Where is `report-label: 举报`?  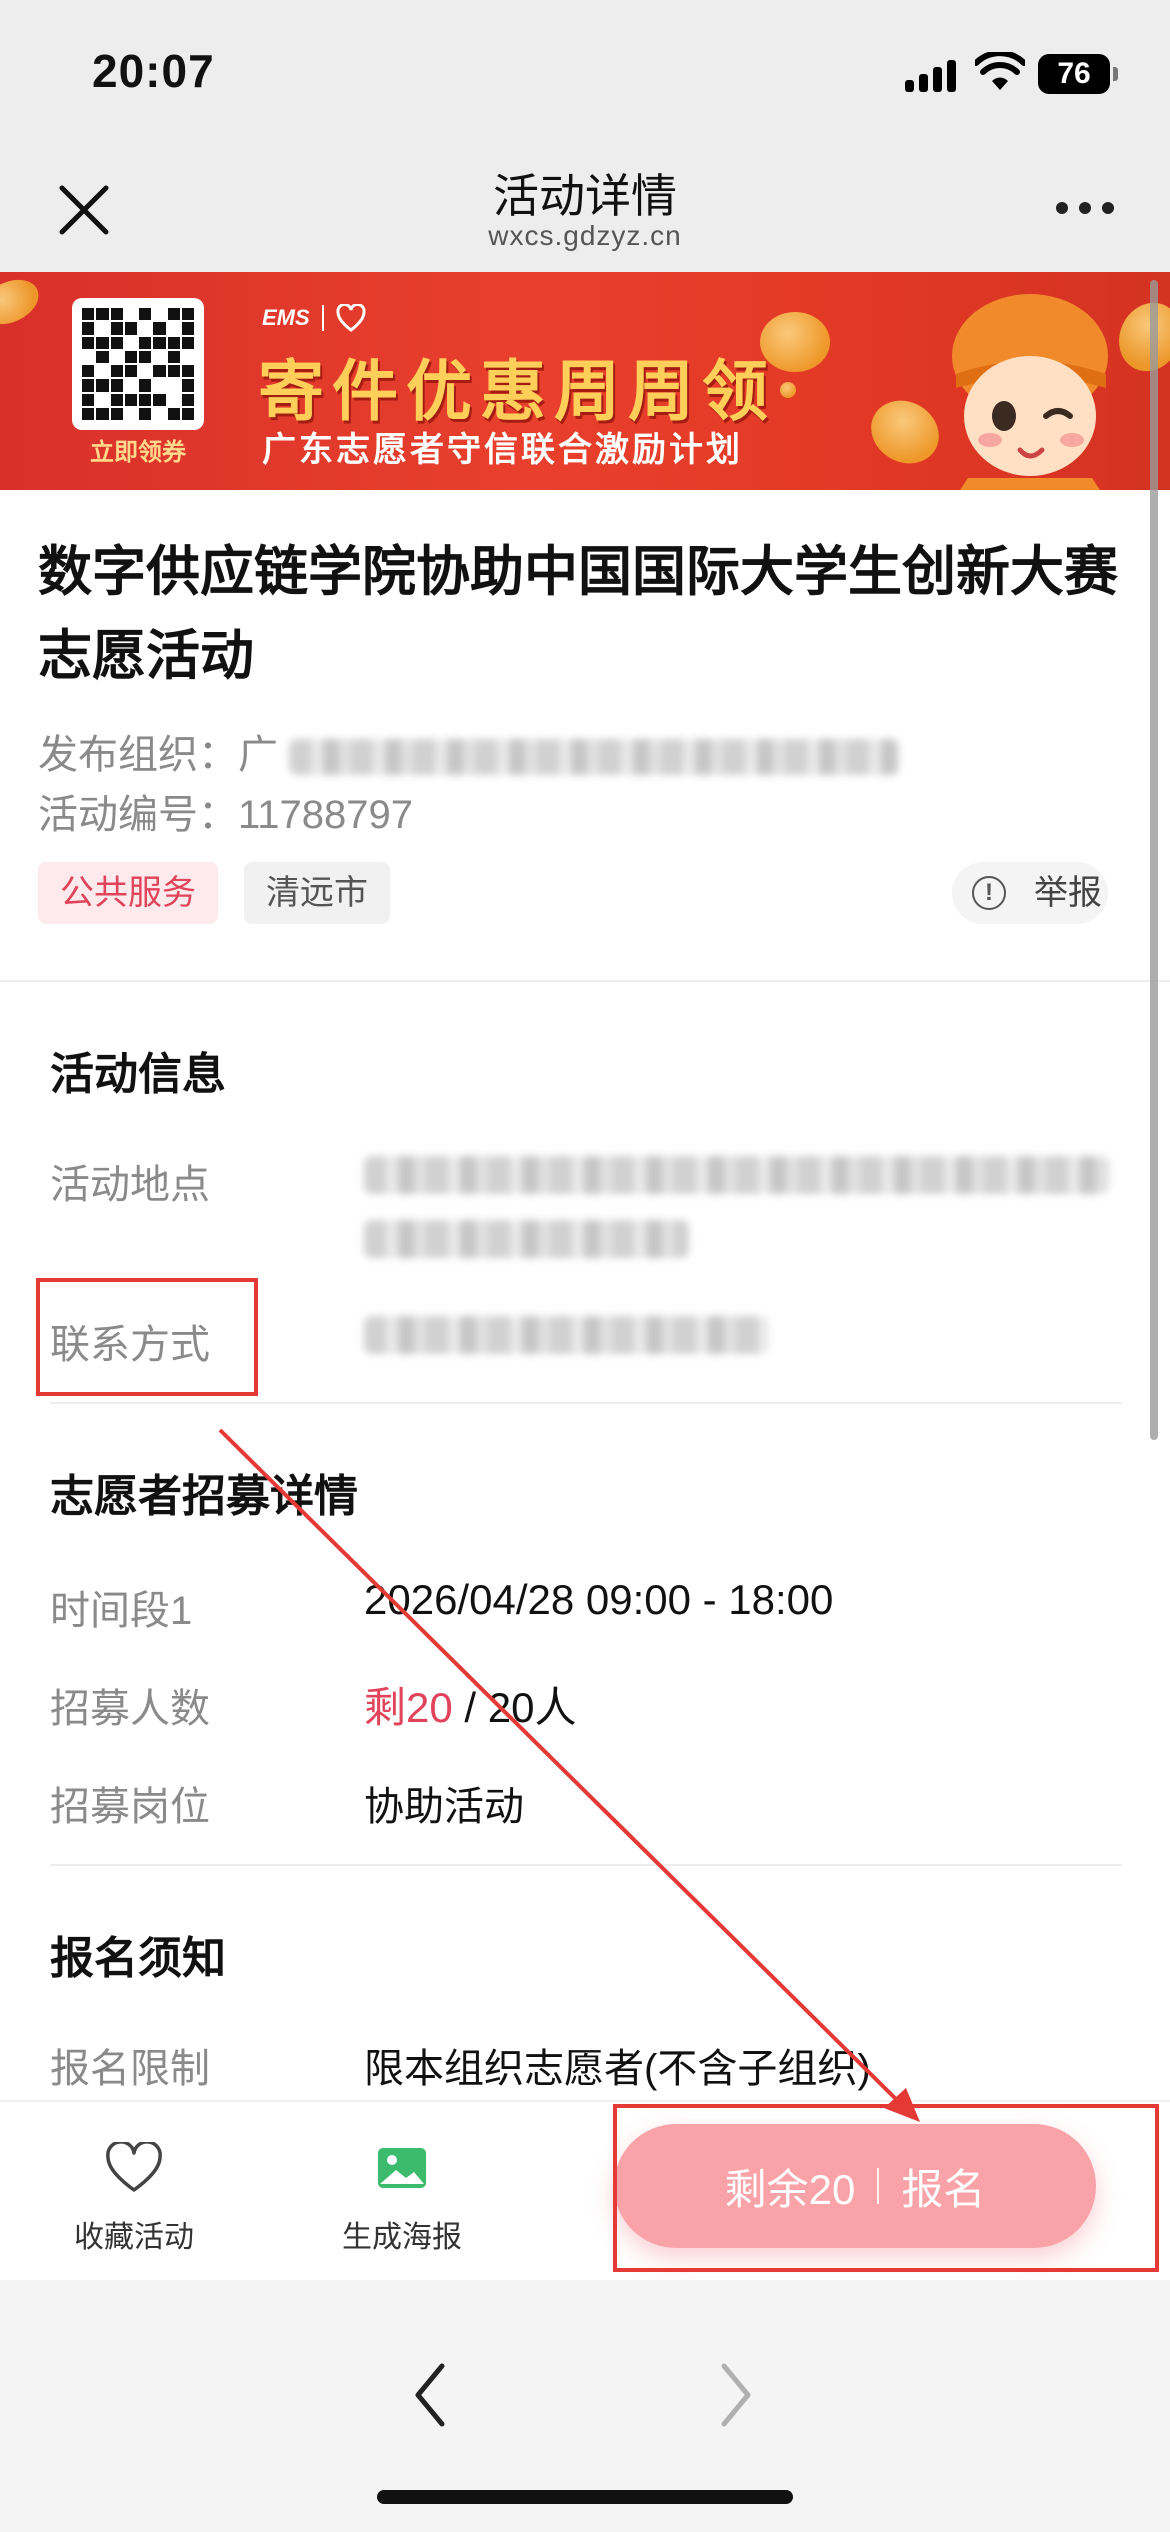 report-label: 举报 is located at coordinates (1068, 893).